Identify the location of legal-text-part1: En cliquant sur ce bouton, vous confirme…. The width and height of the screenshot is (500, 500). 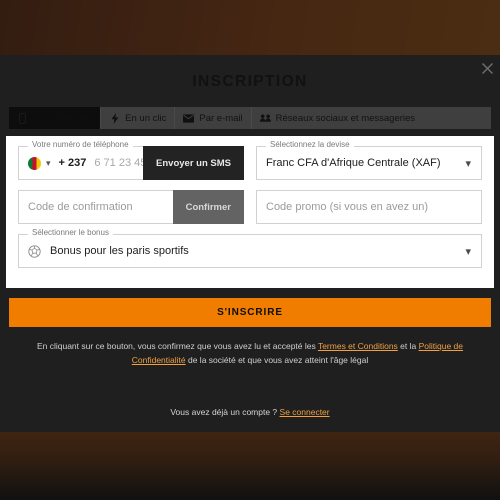
(177, 346).